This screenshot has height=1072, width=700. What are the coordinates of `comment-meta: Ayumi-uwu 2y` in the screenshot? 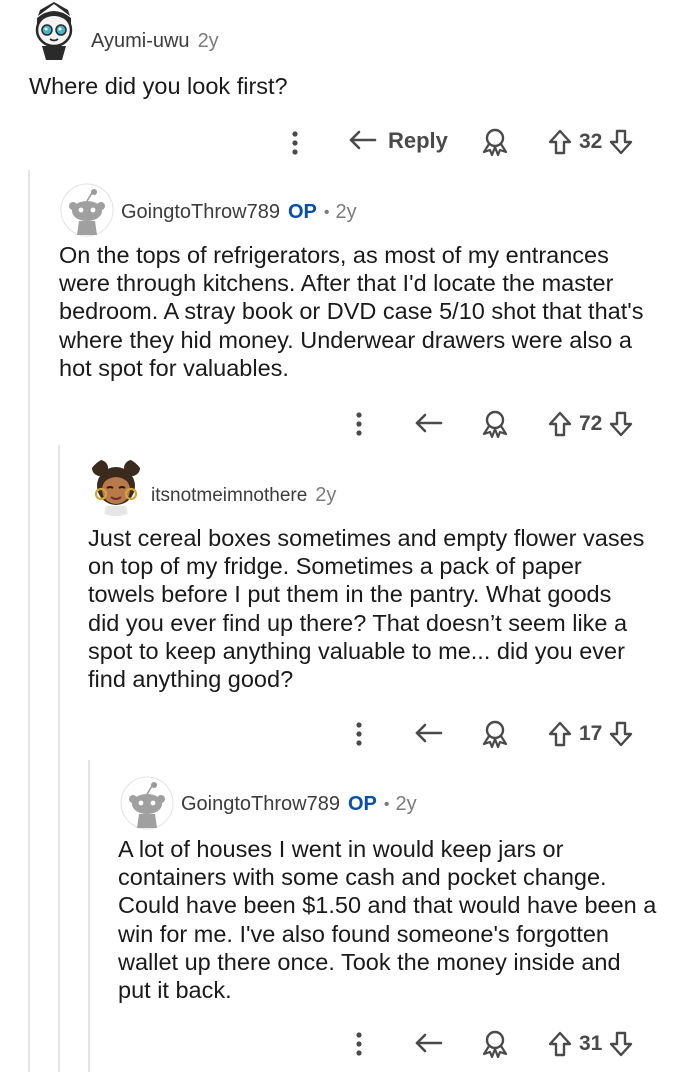 It's located at (155, 41).